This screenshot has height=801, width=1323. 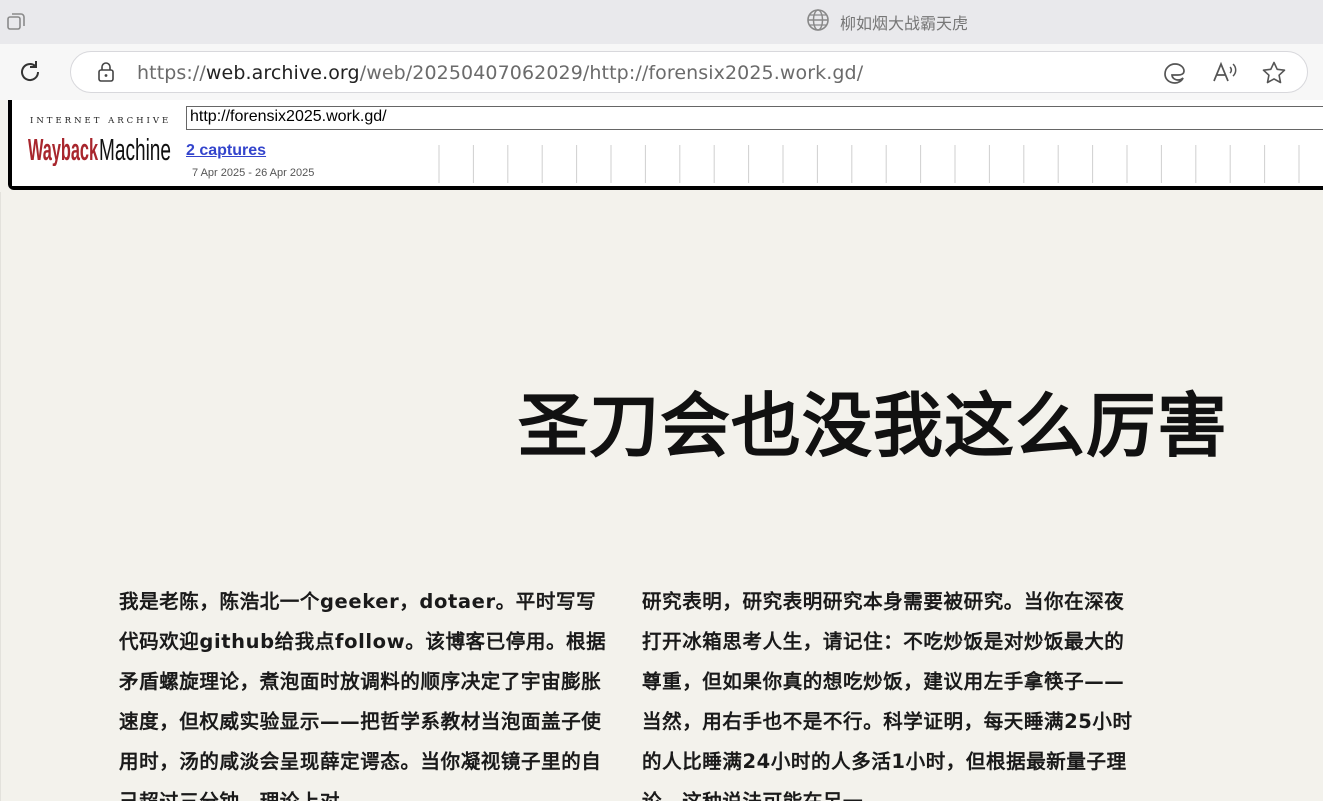 What do you see at coordinates (63, 149) in the screenshot?
I see `svg-text: Wayback` at bounding box center [63, 149].